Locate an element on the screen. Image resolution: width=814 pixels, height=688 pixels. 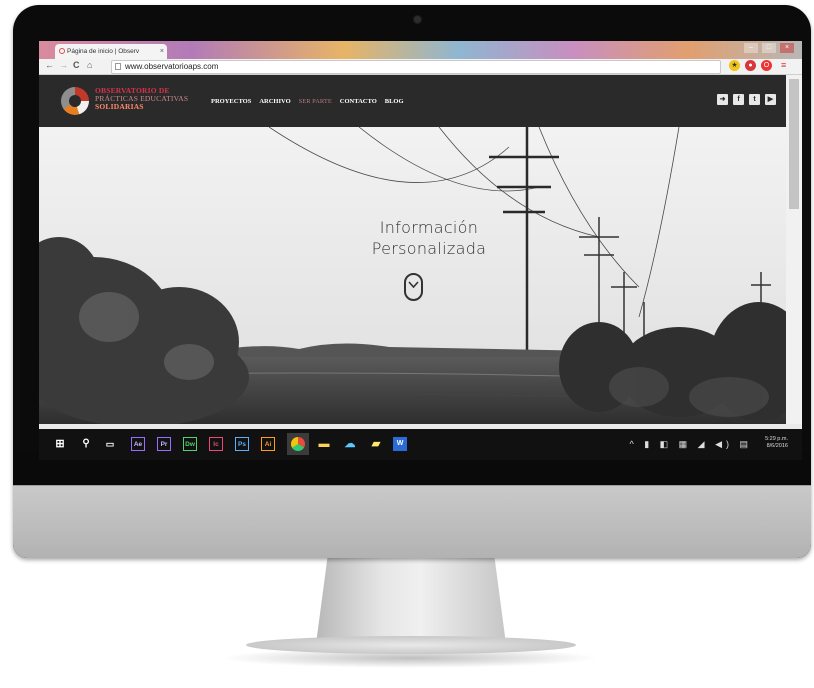
twitter-icon: t is located at coordinates (754, 99).